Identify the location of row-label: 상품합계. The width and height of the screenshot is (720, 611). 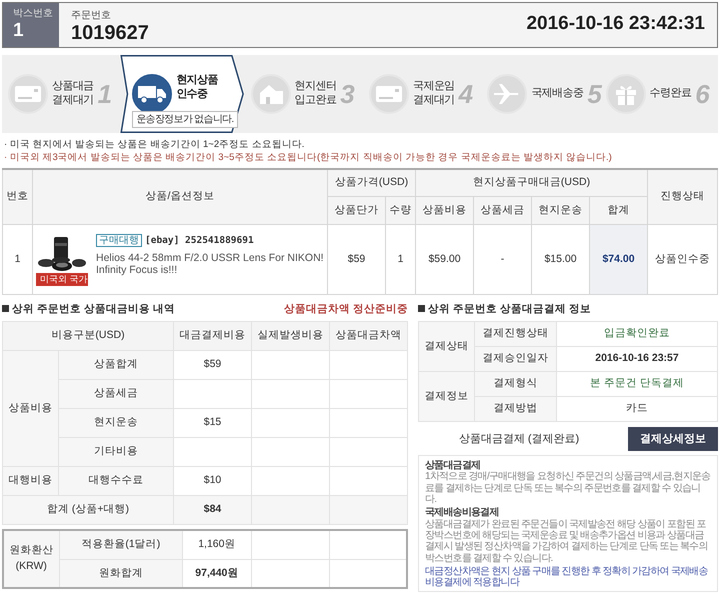
(116, 365).